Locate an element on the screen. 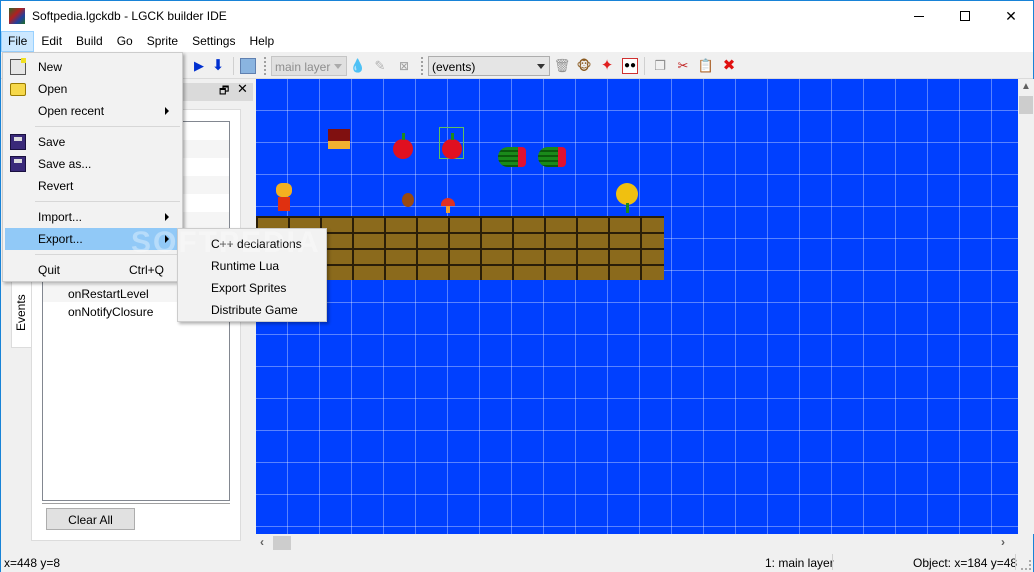 The image size is (1034, 572). divider is located at coordinates (136, 503).